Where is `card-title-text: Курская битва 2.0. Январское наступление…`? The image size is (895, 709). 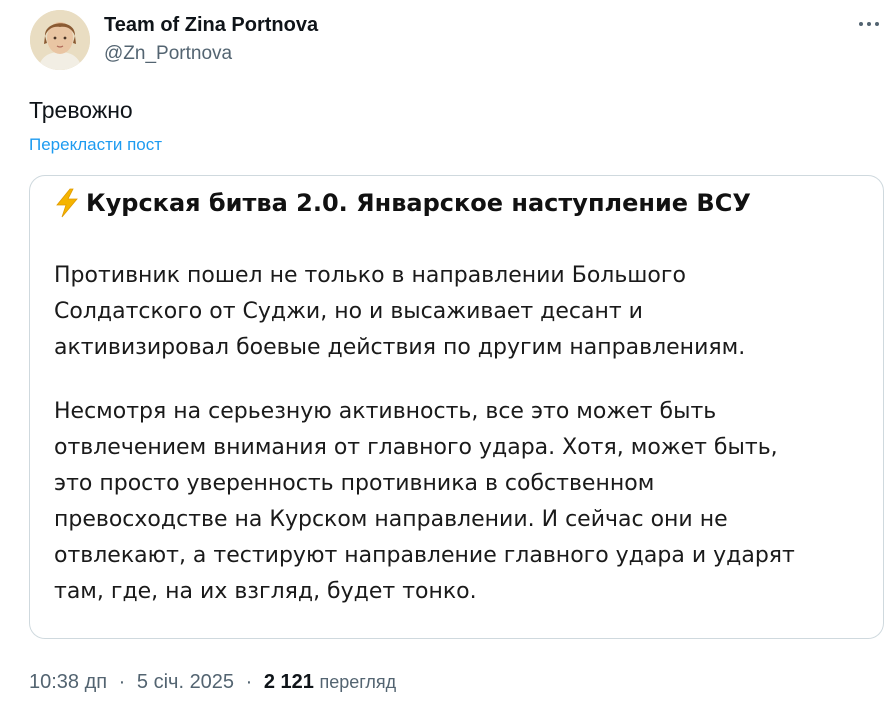 card-title-text: Курская битва 2.0. Январское наступление… is located at coordinates (418, 203).